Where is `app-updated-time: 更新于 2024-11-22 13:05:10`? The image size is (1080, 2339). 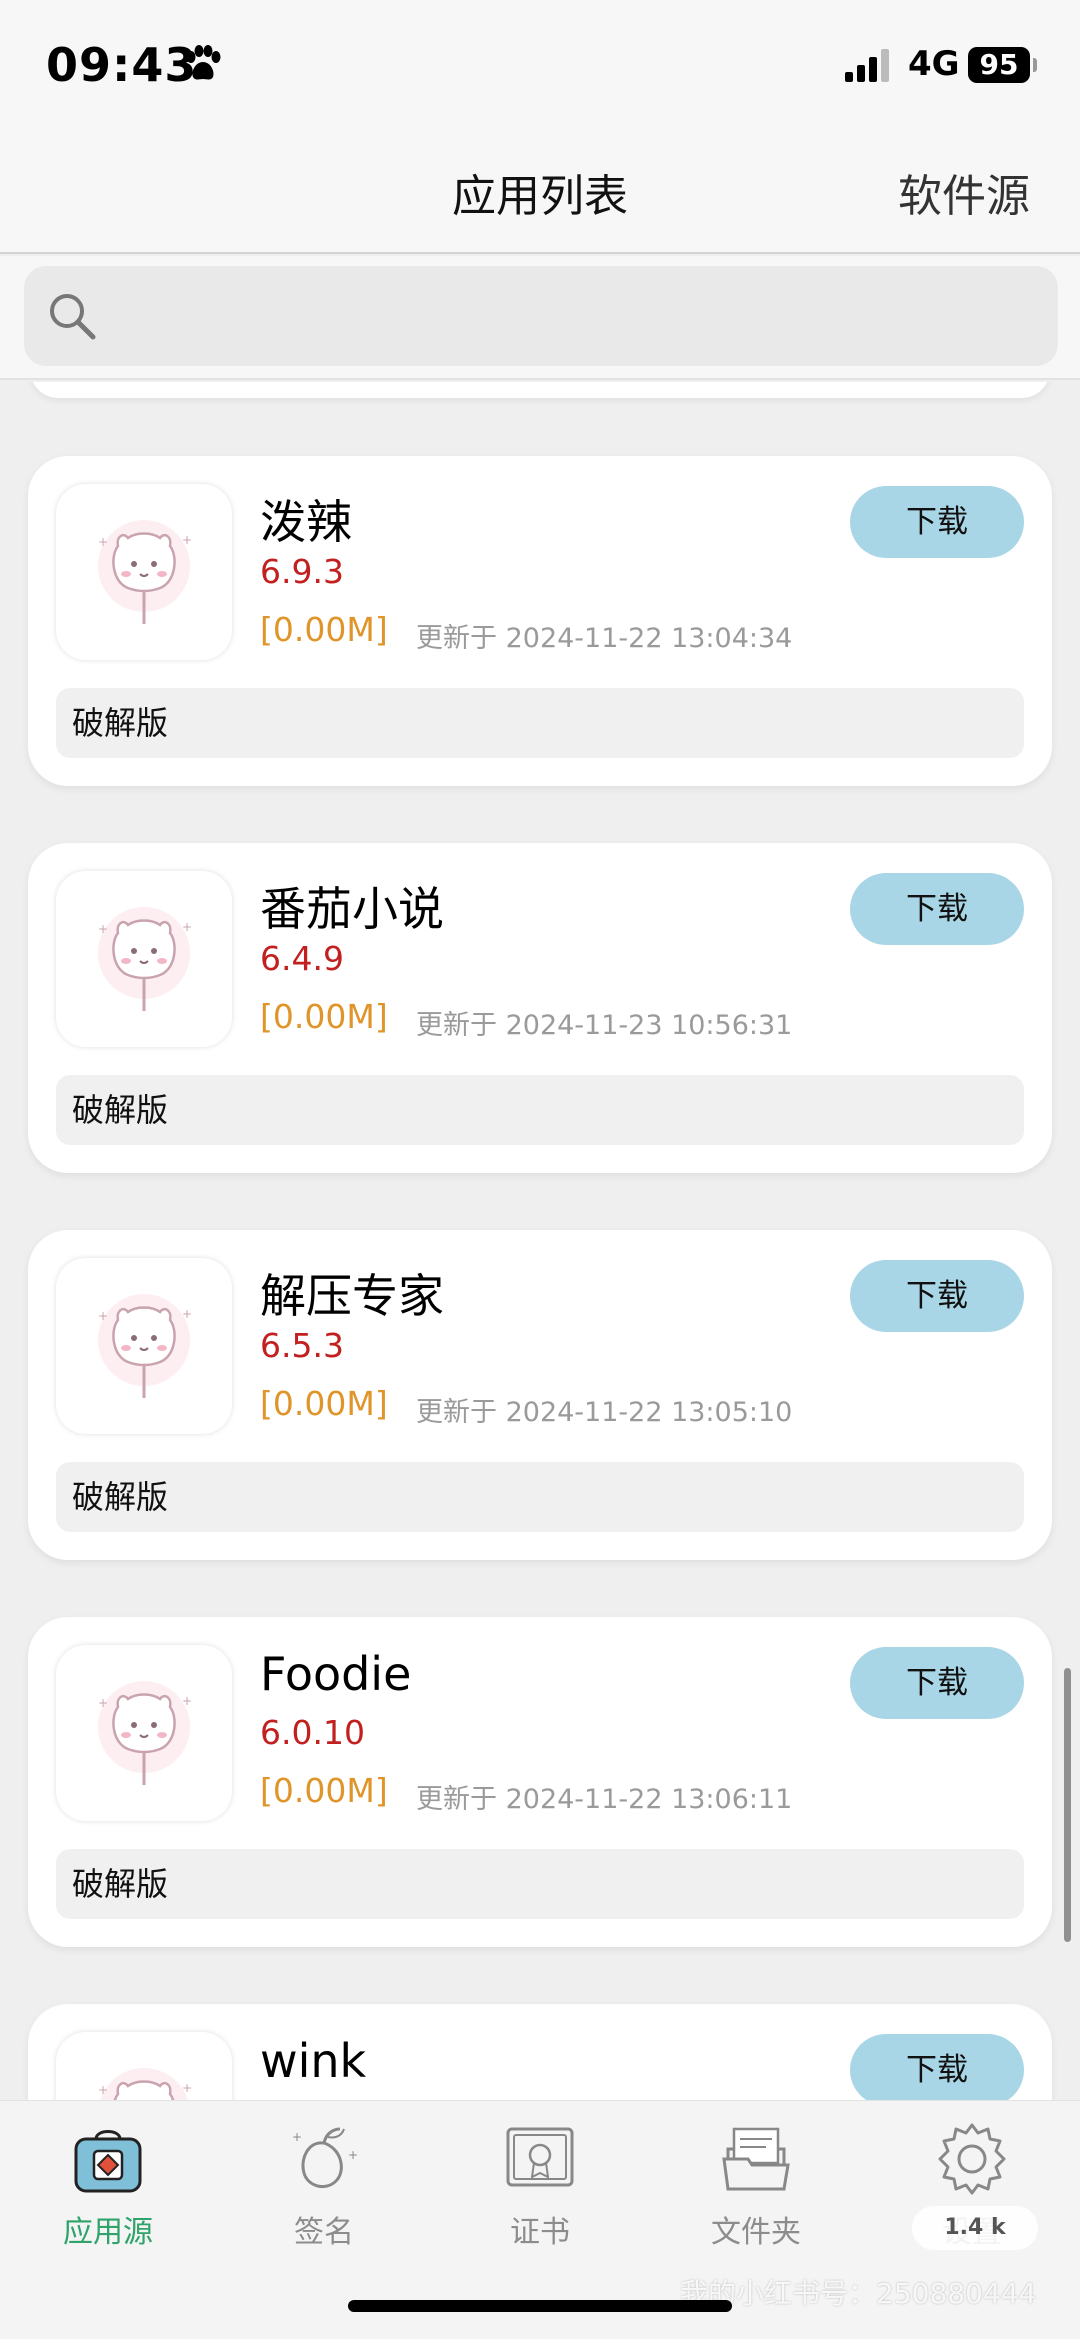 app-updated-time: 更新于 2024-11-22 13:05:10 is located at coordinates (604, 1412).